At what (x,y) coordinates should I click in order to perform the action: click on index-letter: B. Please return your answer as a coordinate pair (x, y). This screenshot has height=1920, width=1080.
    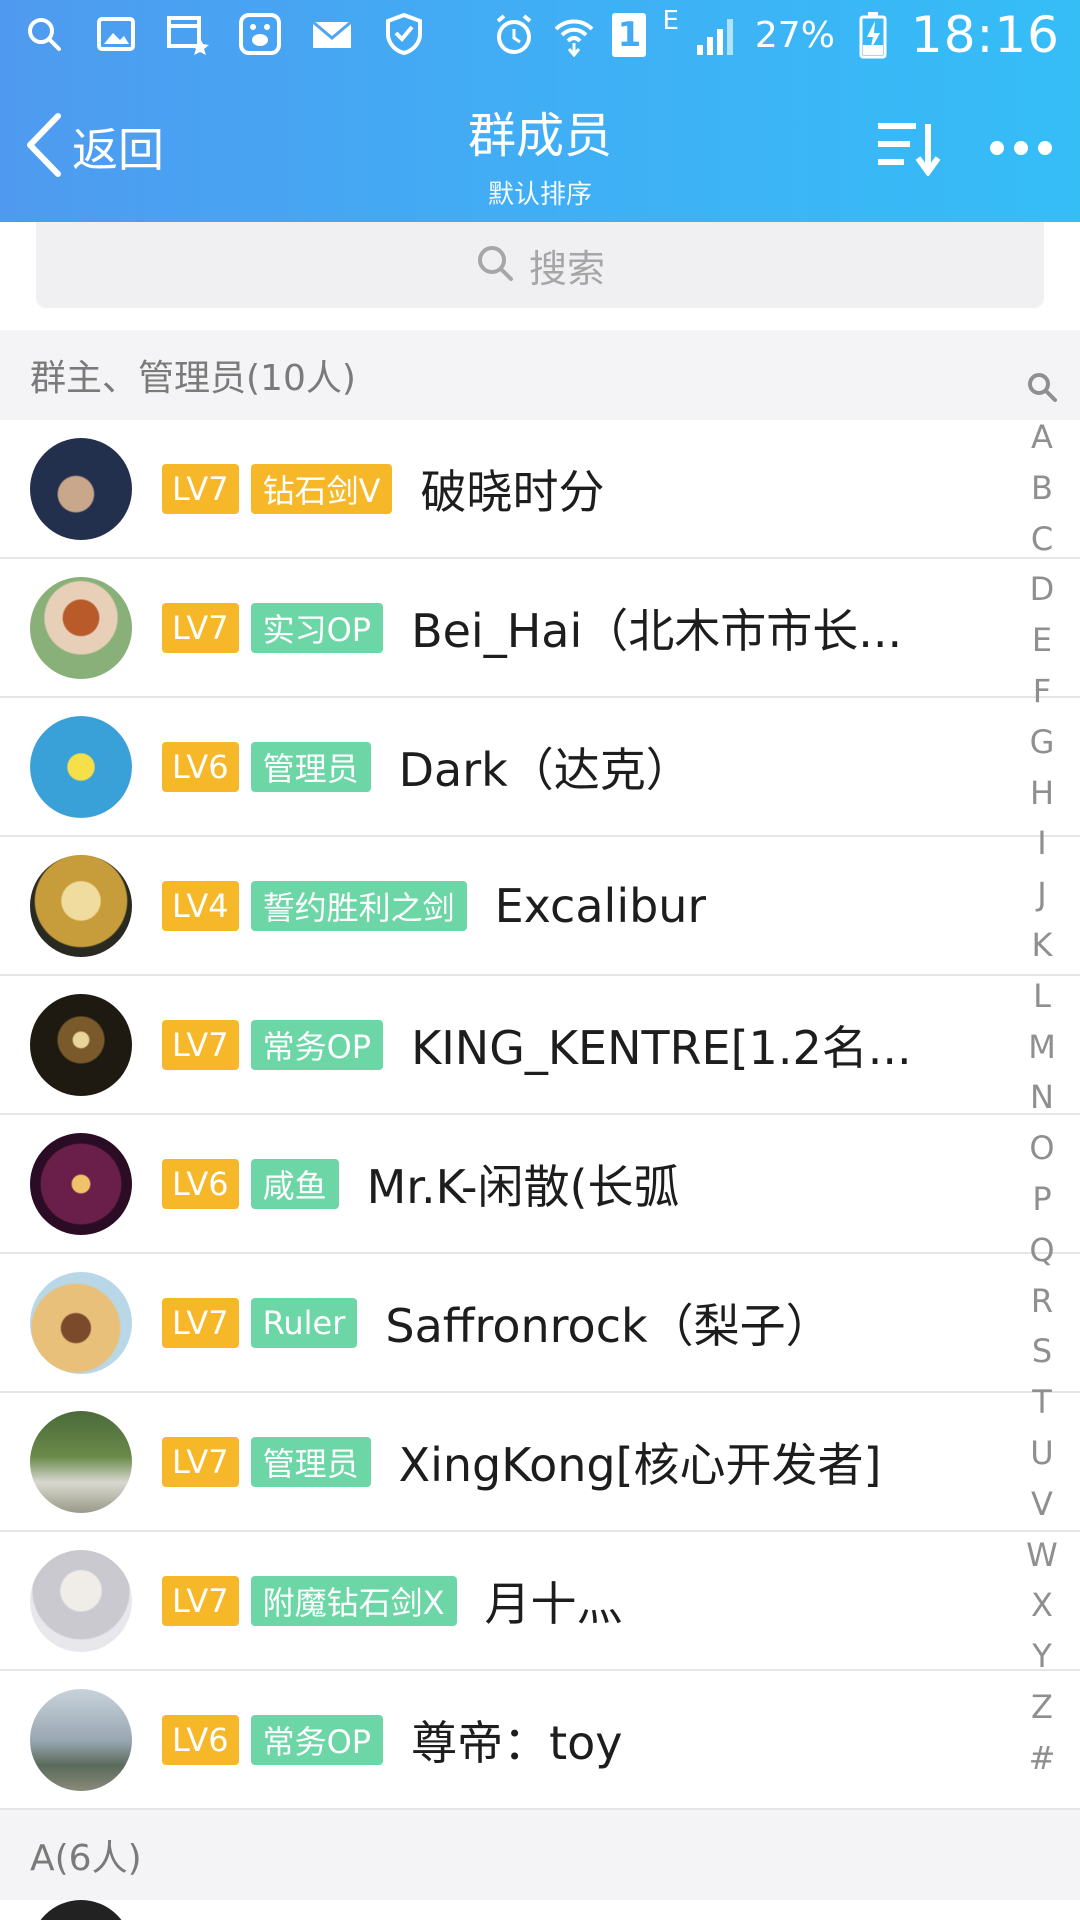
    Looking at the image, I should click on (1042, 488).